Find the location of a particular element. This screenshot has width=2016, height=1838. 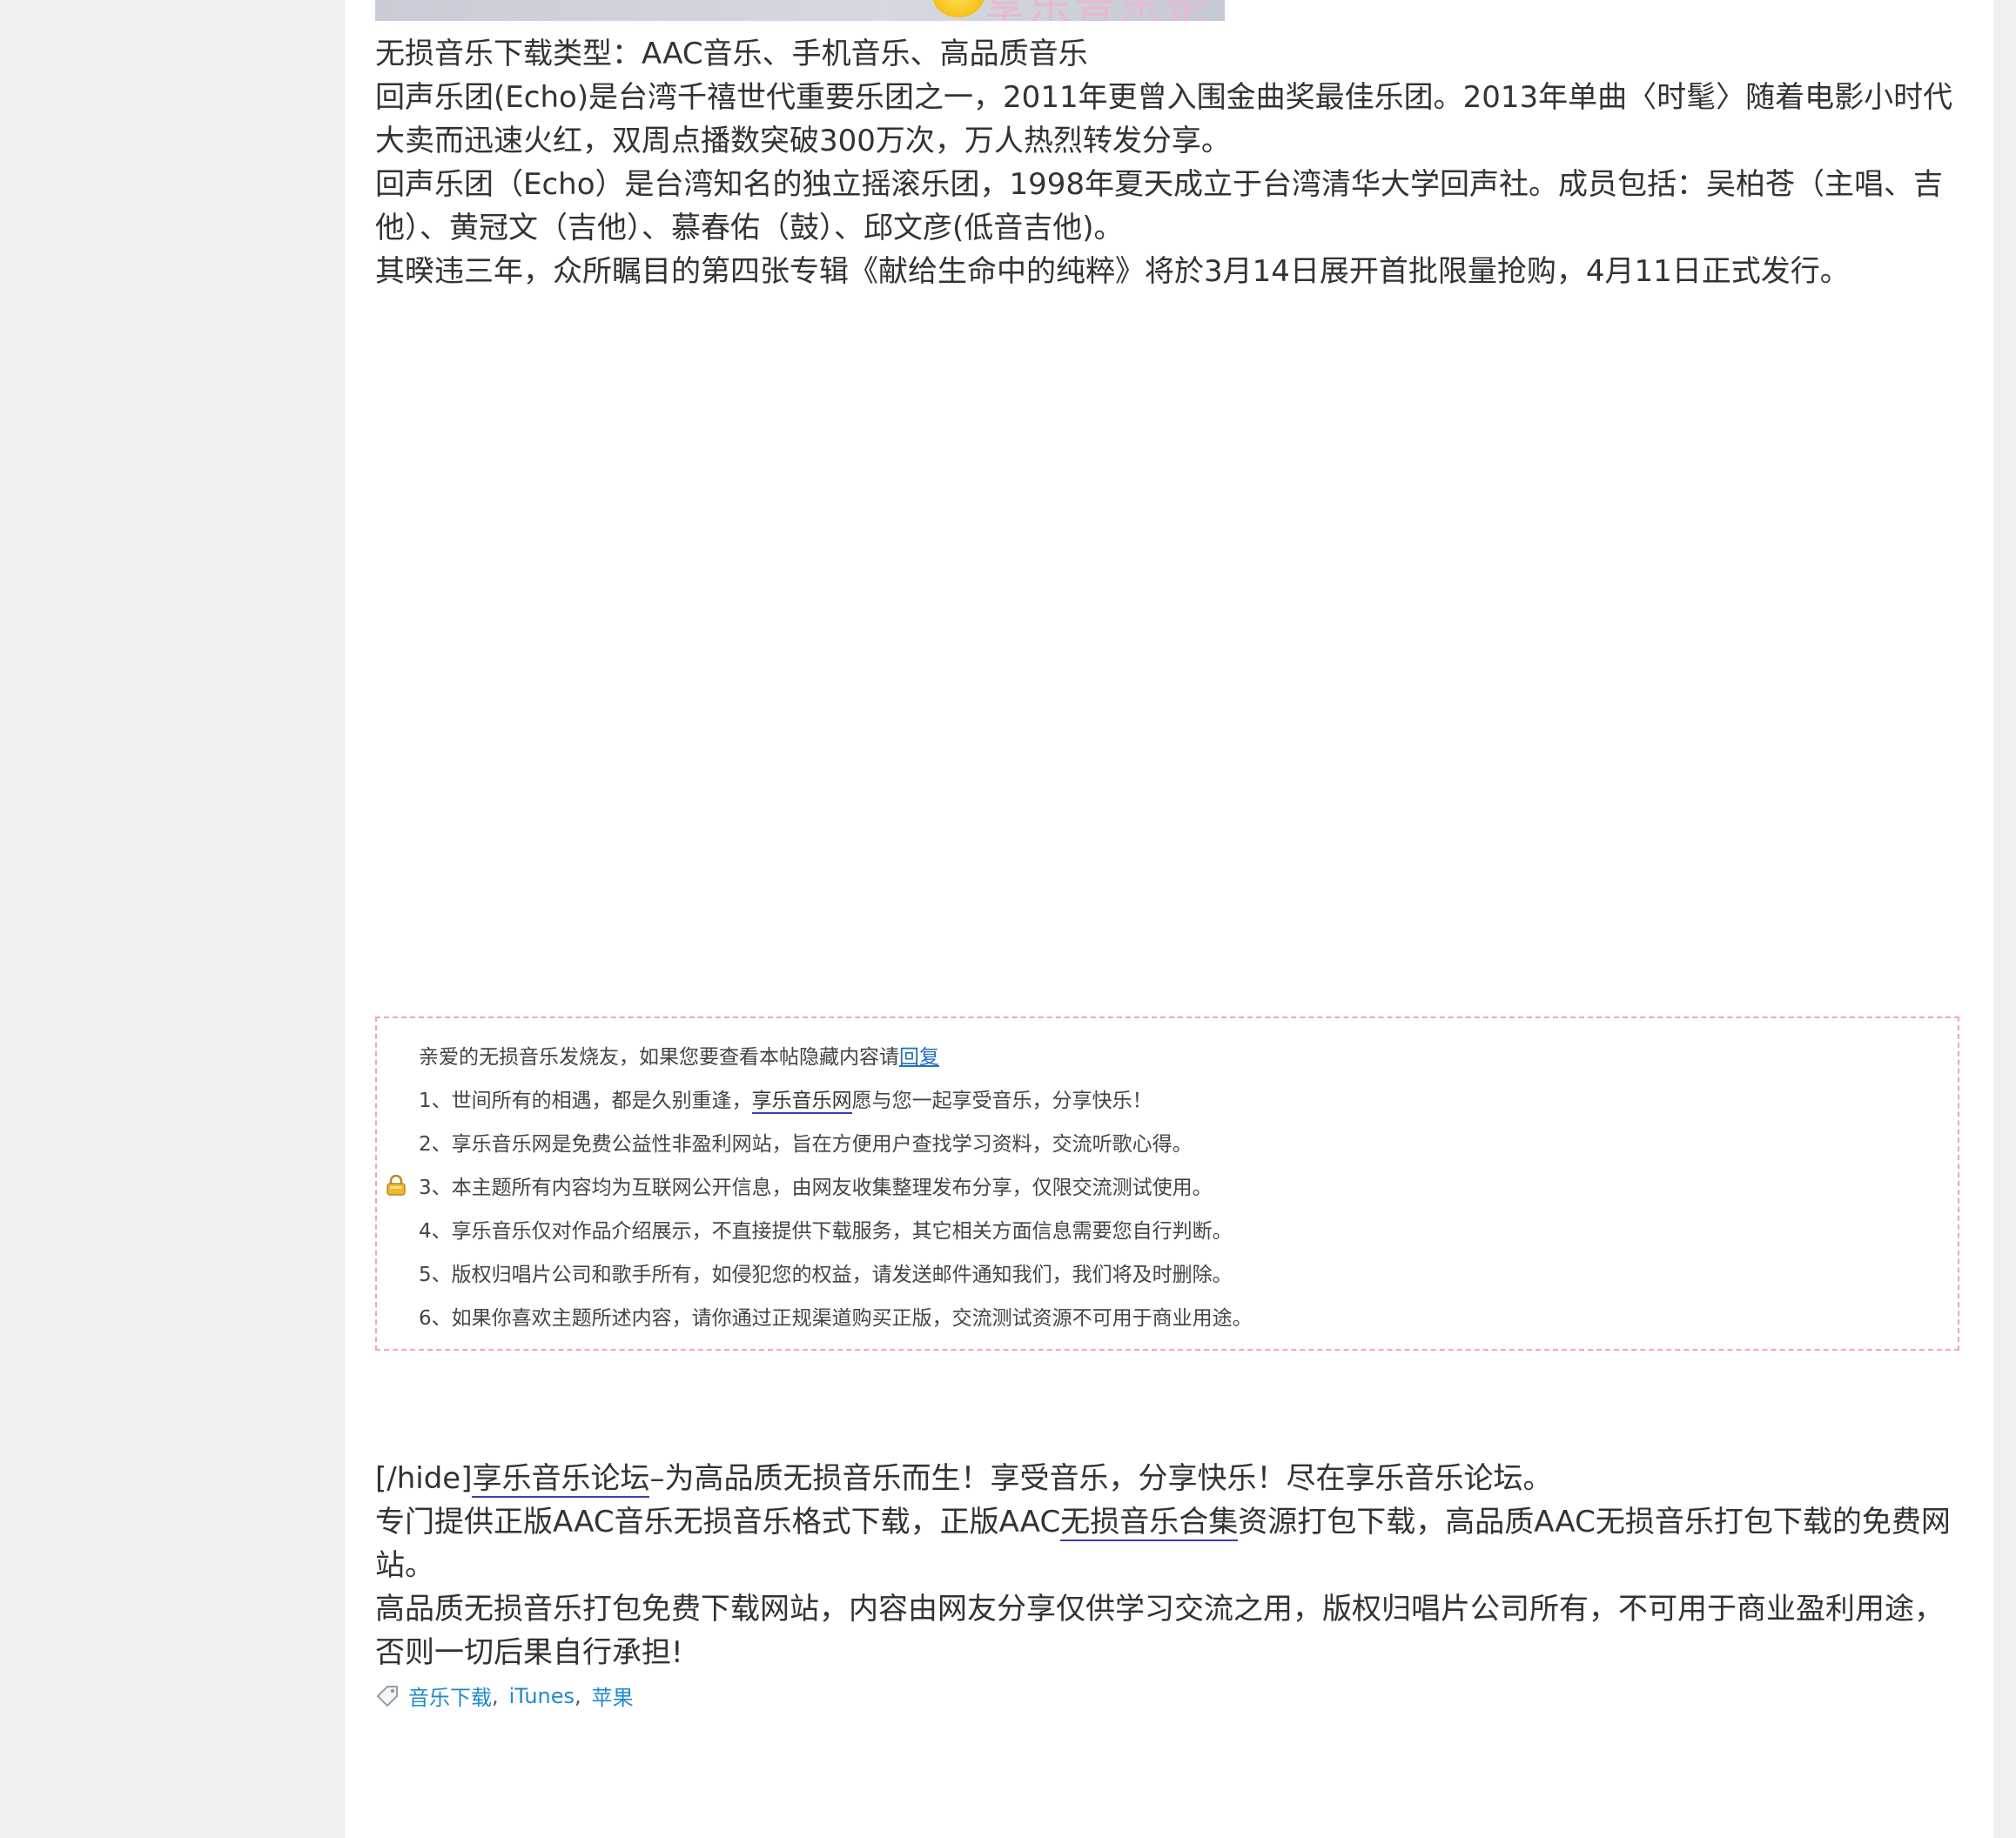

hidebox-line-1: 1、世间所有的相遇，都是久别重逢，享乐音乐网愿与您一起享受音乐，分享快乐！ is located at coordinates (785, 1102).